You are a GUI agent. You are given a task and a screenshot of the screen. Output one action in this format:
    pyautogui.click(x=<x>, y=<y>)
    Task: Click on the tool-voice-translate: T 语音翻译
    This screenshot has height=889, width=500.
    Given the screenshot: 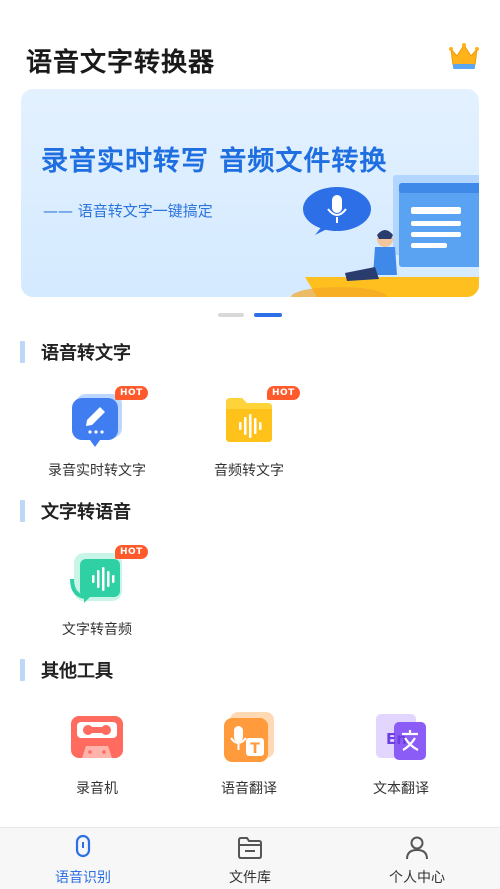 What is the action you would take?
    pyautogui.click(x=249, y=755)
    